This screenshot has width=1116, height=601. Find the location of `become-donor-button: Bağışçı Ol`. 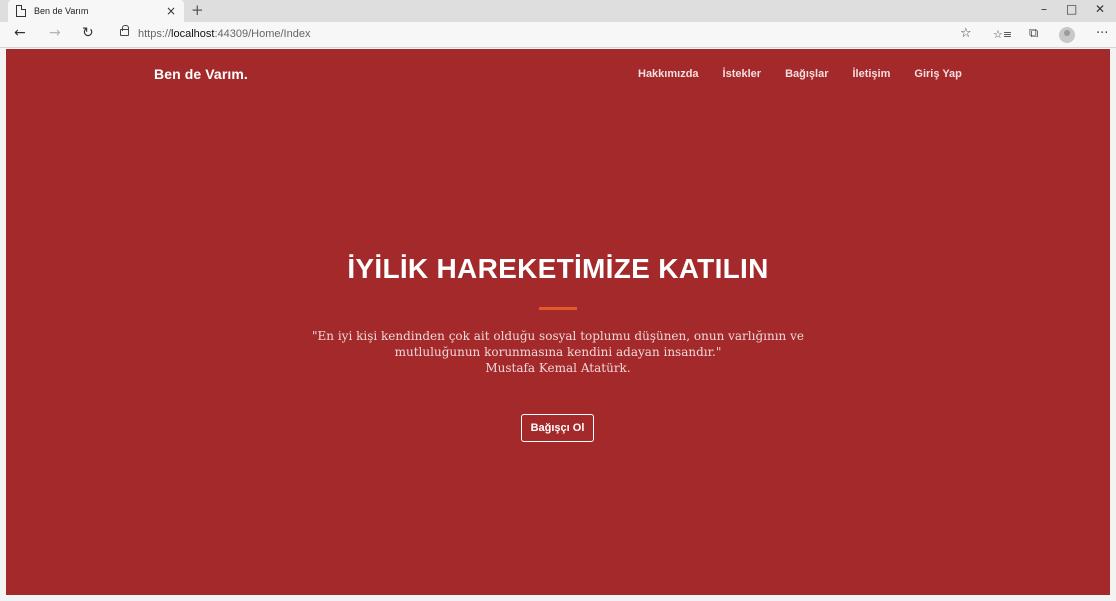

become-donor-button: Bağışçı Ol is located at coordinates (557, 428).